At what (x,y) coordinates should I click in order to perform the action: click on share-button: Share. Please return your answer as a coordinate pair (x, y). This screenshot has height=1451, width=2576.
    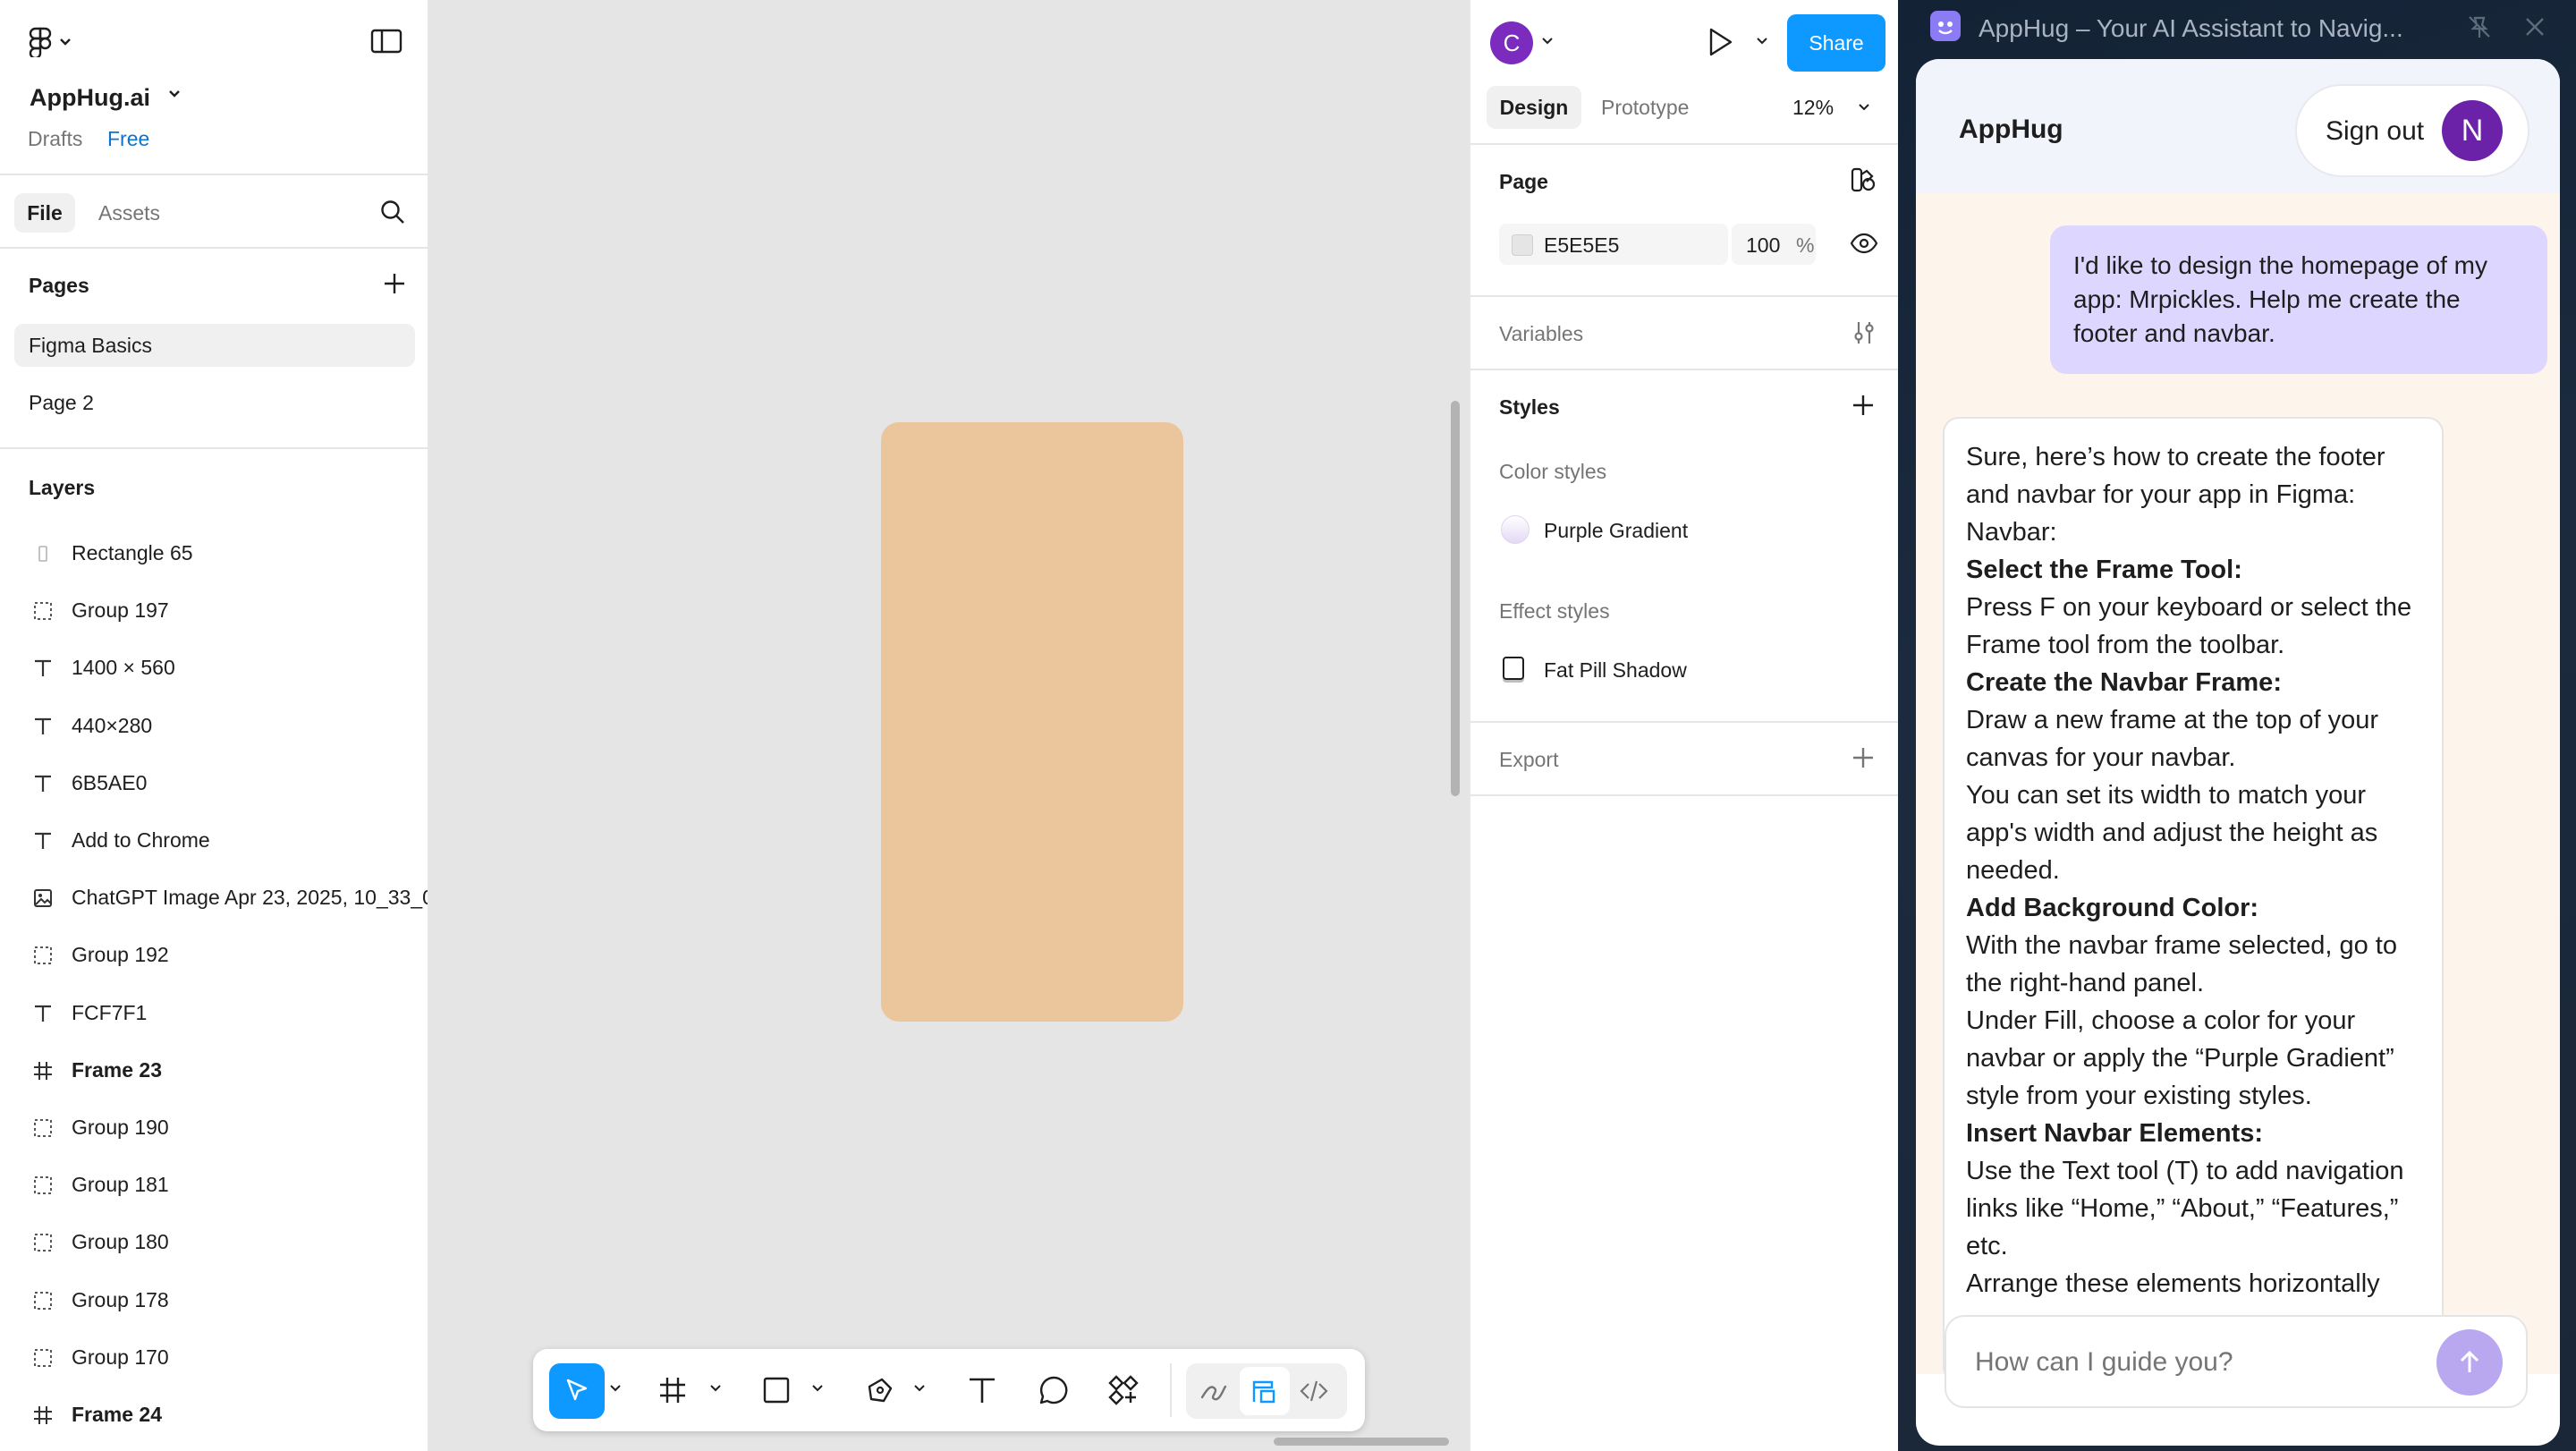
    Looking at the image, I should click on (1836, 43).